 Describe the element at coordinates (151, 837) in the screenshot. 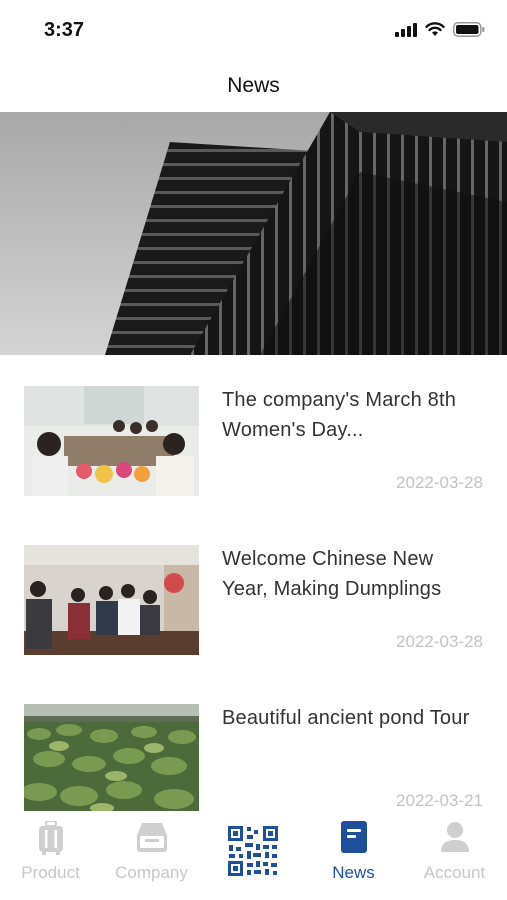

I see `inbox-icon` at that location.